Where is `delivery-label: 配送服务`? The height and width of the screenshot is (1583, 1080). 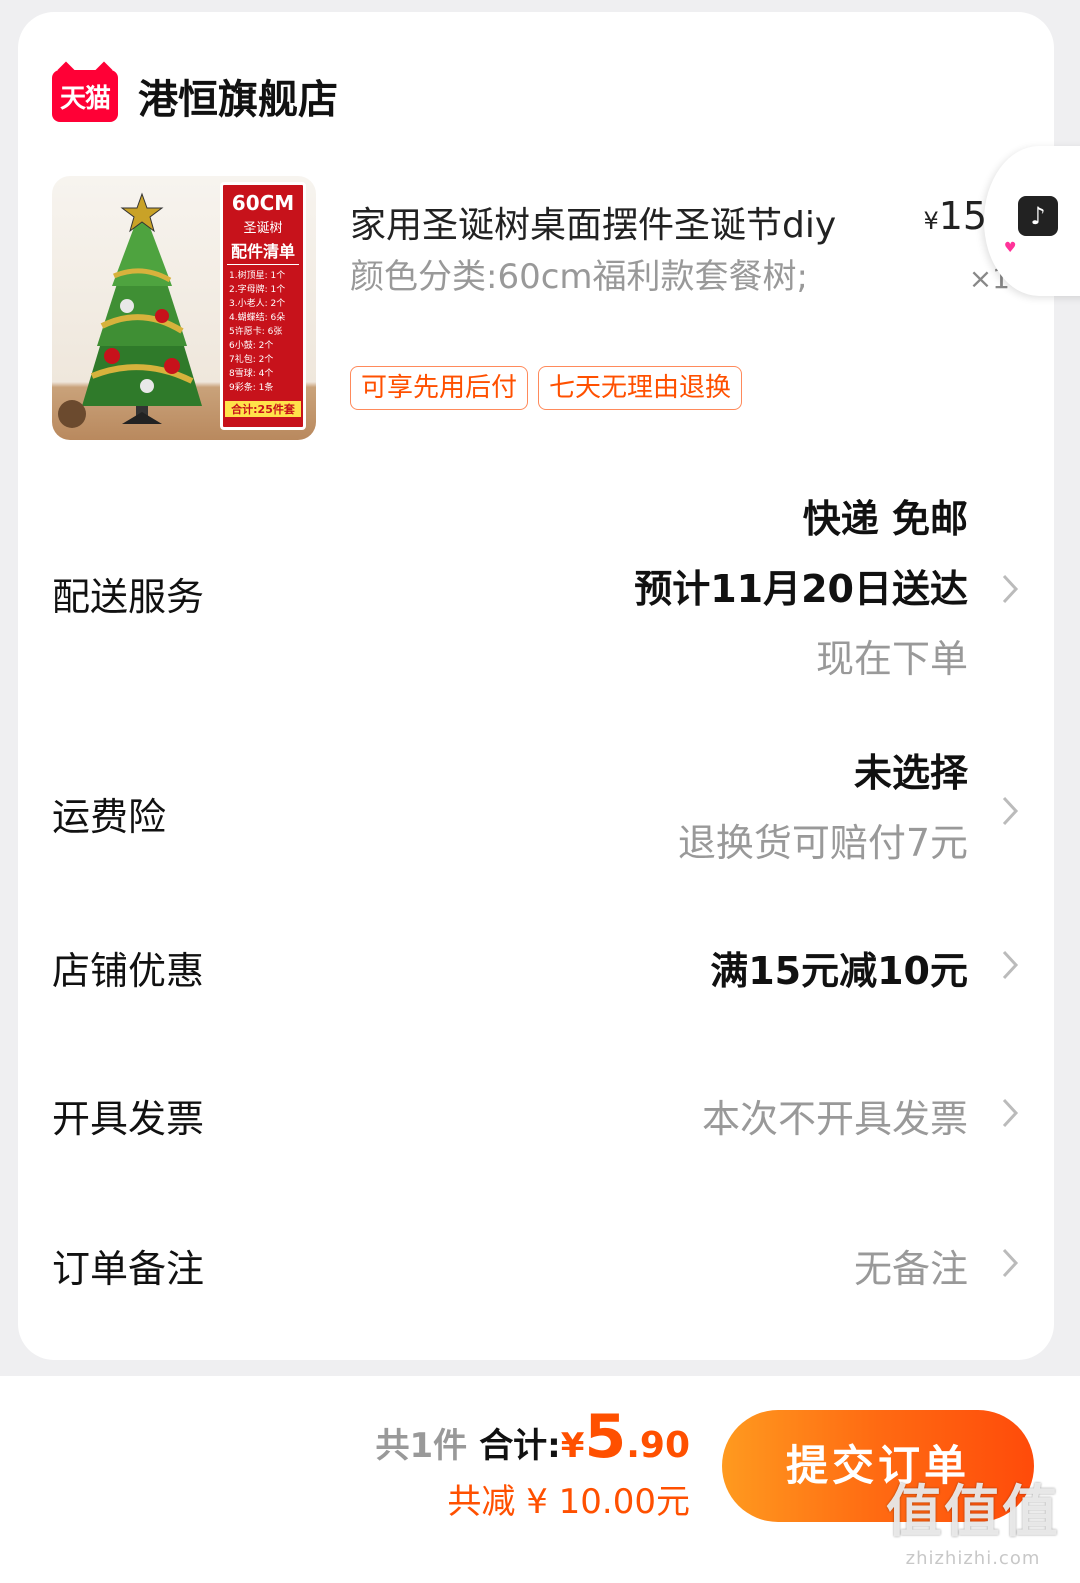 delivery-label: 配送服务 is located at coordinates (128, 597).